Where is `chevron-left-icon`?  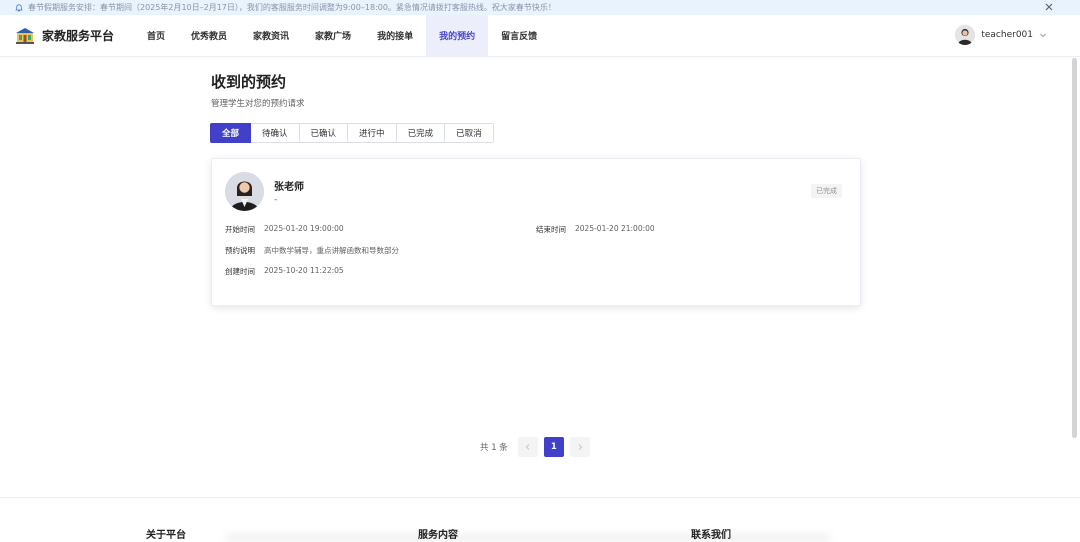
chevron-left-icon is located at coordinates (527, 447).